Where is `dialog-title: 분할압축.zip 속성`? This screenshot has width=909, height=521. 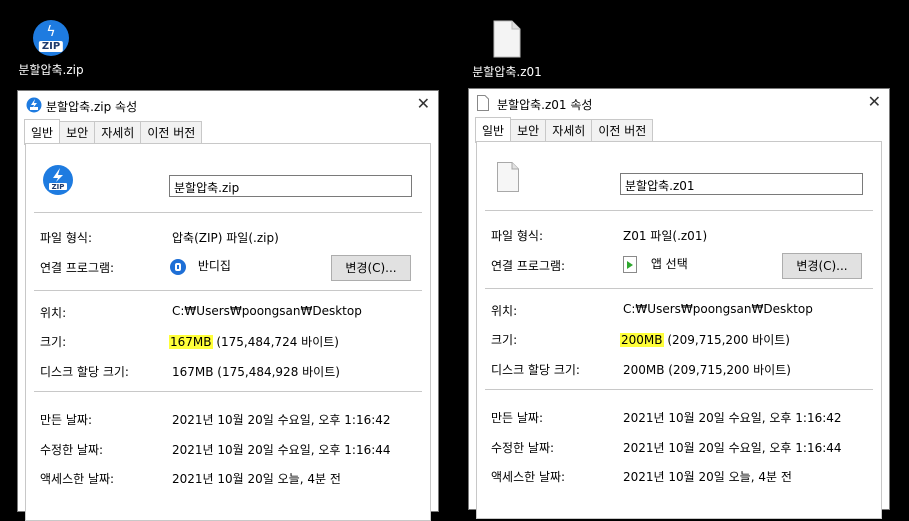 dialog-title: 분할압축.zip 속성 is located at coordinates (92, 107).